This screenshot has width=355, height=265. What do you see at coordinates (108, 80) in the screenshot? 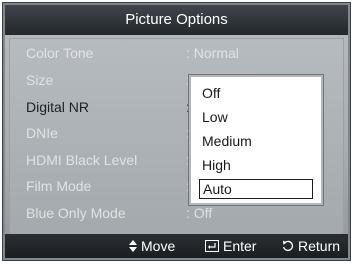
I see `menu-item-size: Size :` at bounding box center [108, 80].